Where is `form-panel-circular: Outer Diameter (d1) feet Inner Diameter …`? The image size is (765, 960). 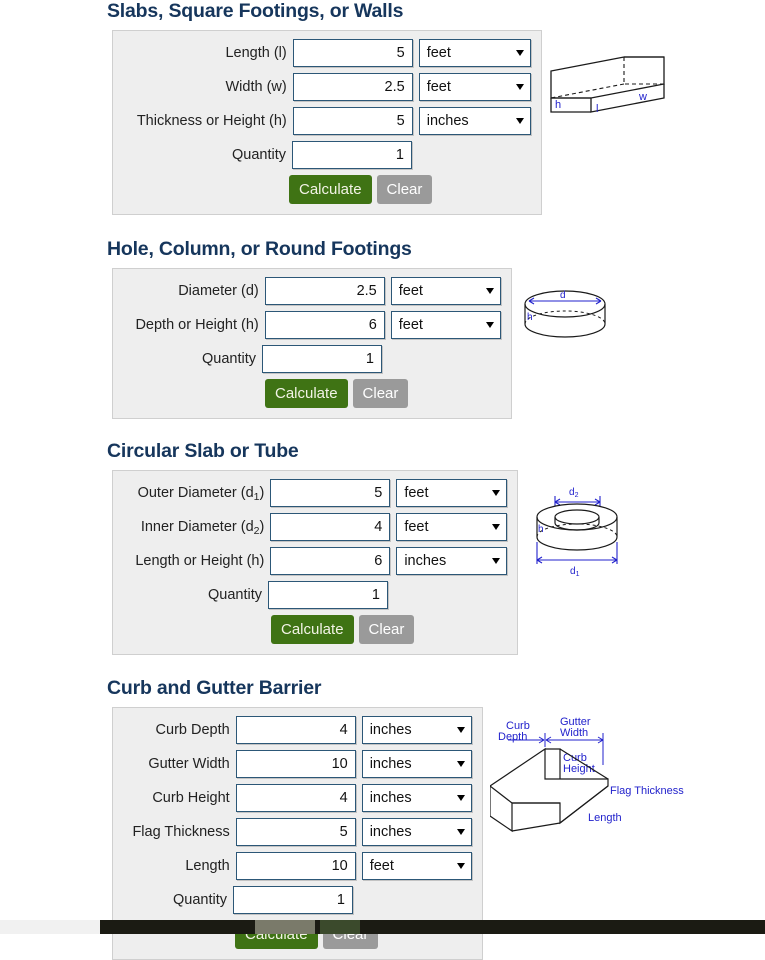 form-panel-circular: Outer Diameter (d1) feet Inner Diameter … is located at coordinates (315, 562).